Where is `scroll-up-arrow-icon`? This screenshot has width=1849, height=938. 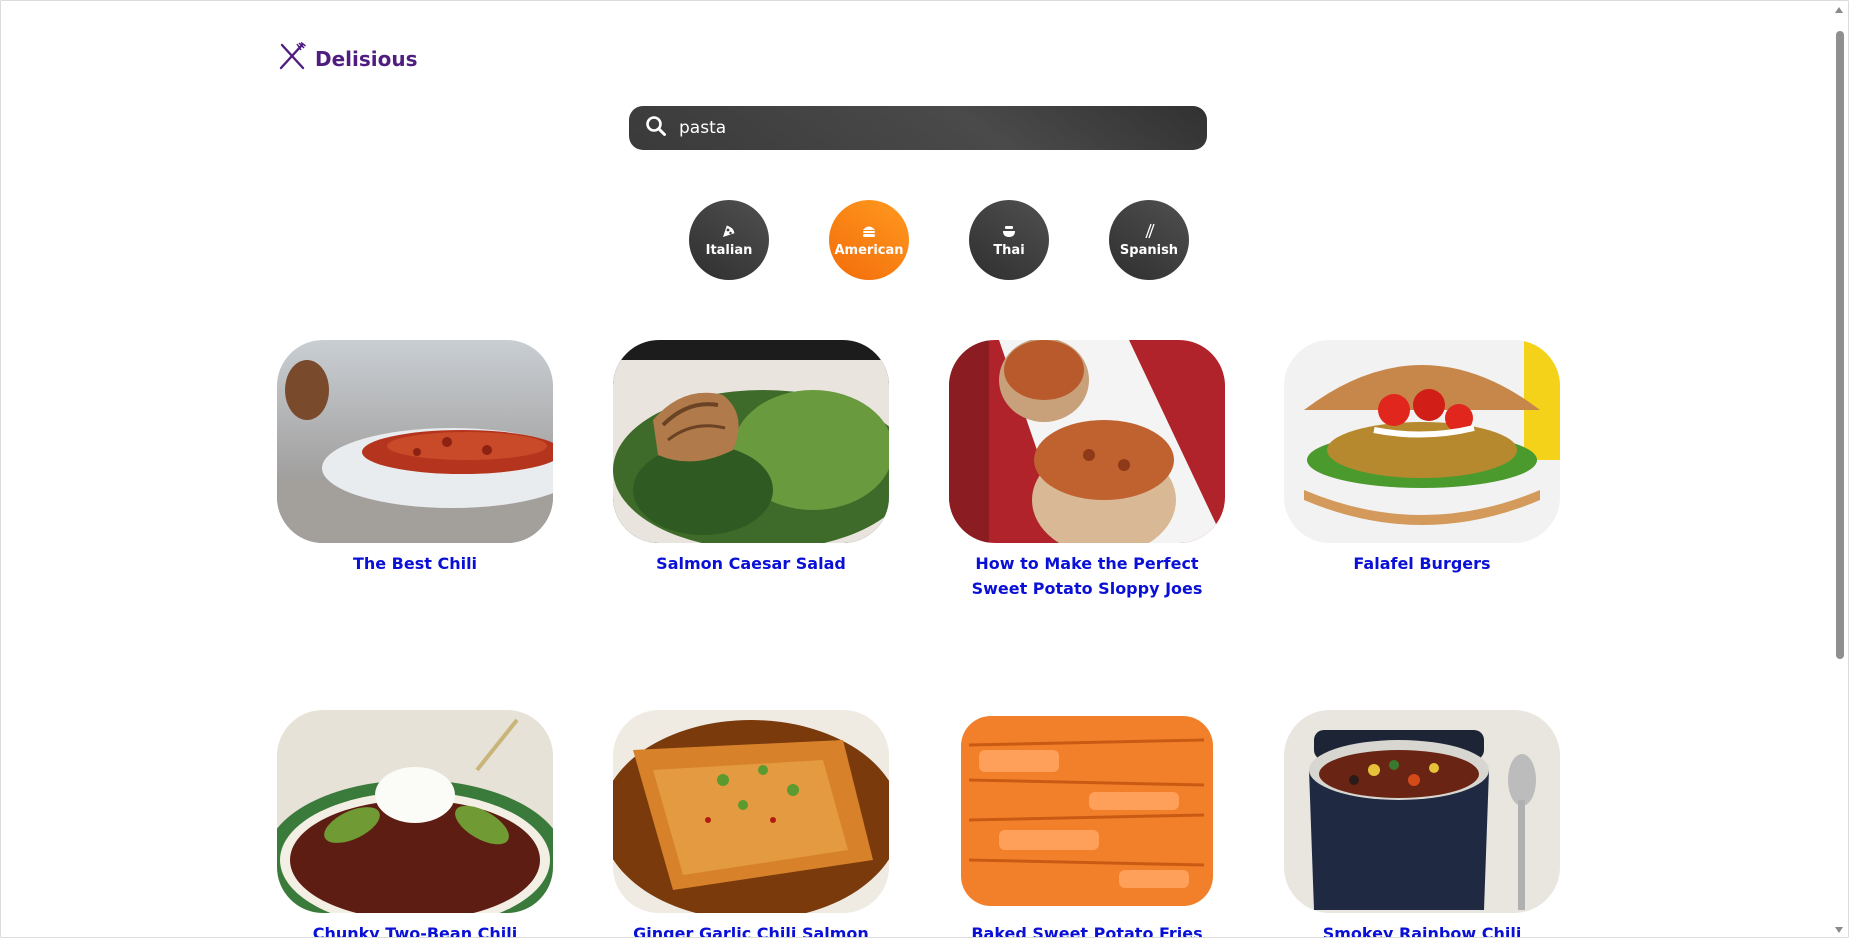 scroll-up-arrow-icon is located at coordinates (1839, 10).